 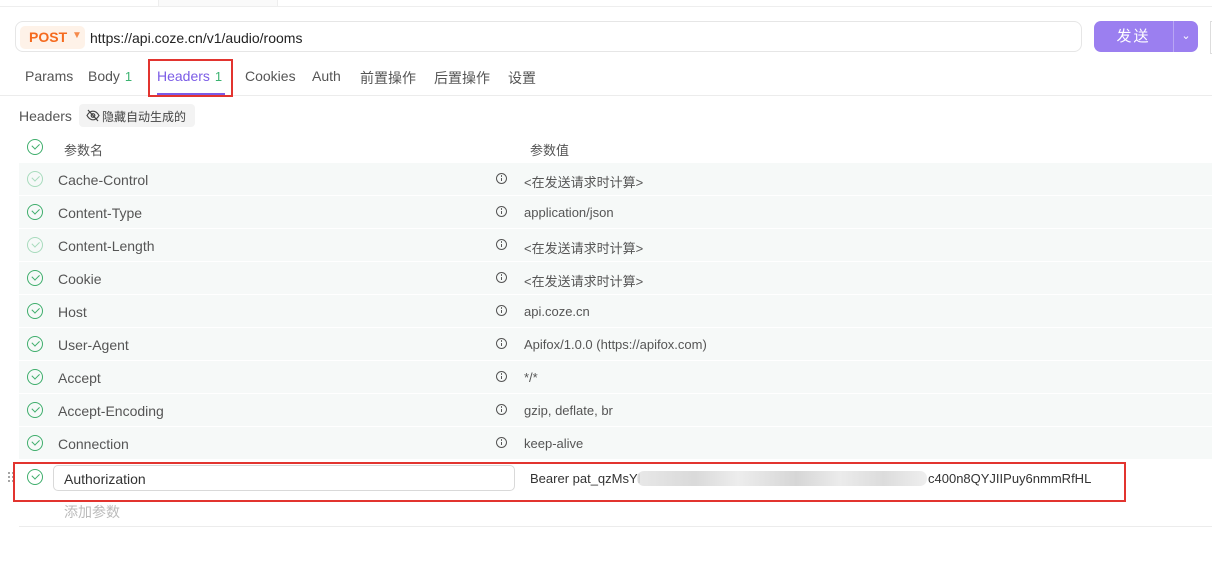 I want to click on table-row: Host api.coze.cn, so click(x=615, y=311).